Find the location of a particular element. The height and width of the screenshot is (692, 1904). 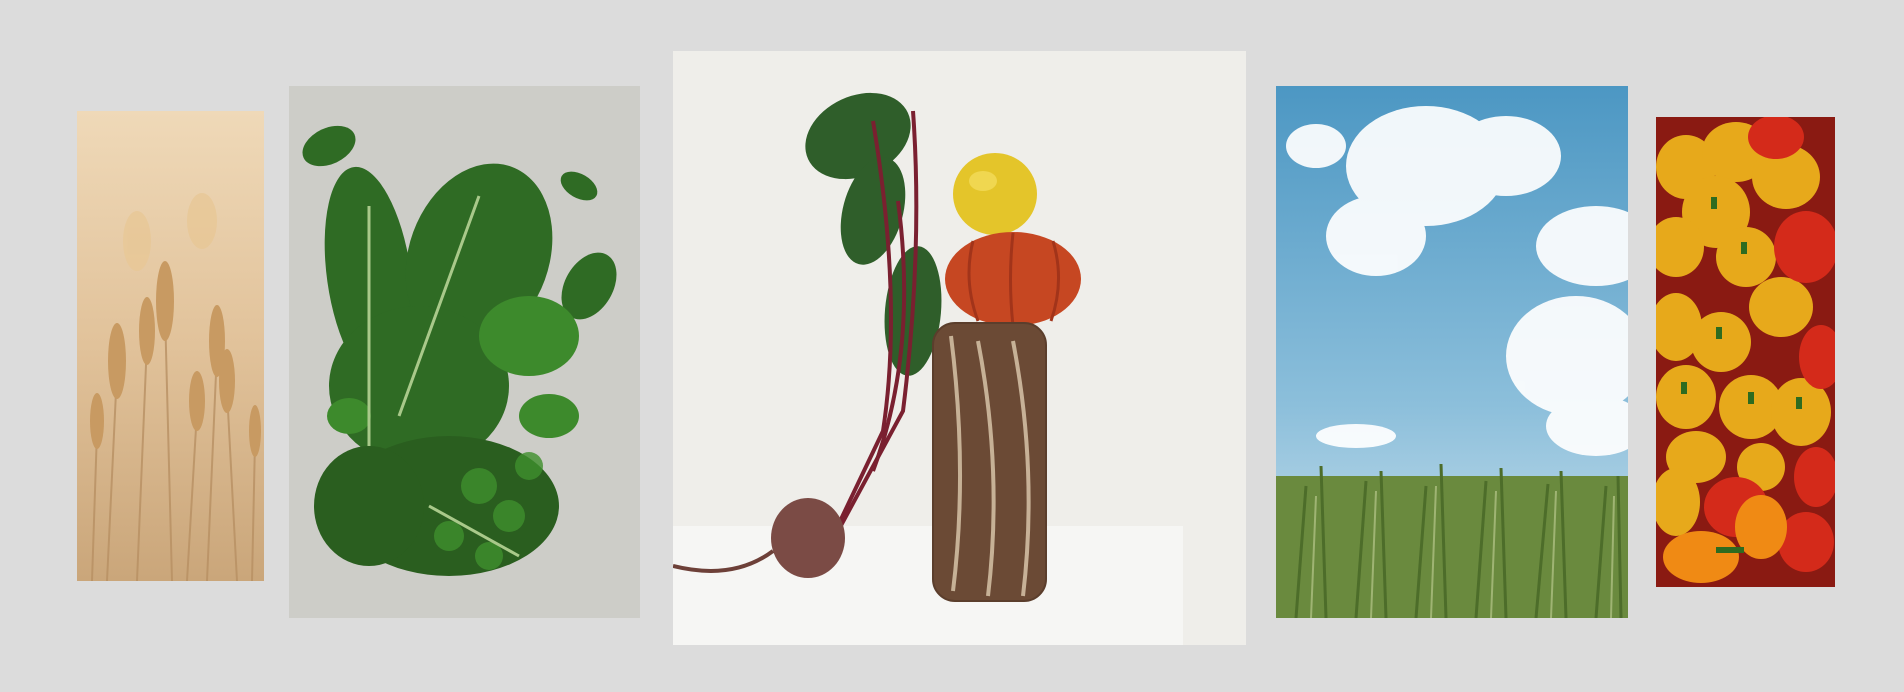

gallery-photo-peppers is located at coordinates (1745, 352).